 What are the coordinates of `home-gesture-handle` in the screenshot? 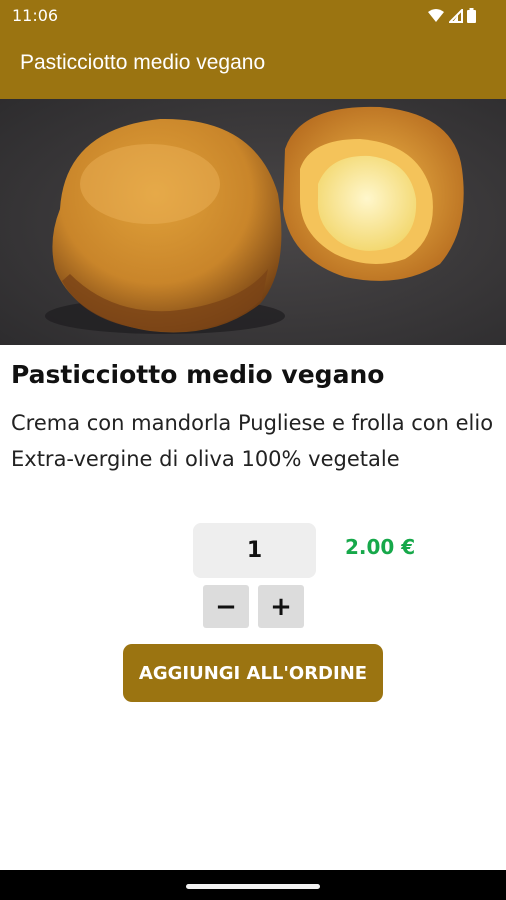 It's located at (253, 886).